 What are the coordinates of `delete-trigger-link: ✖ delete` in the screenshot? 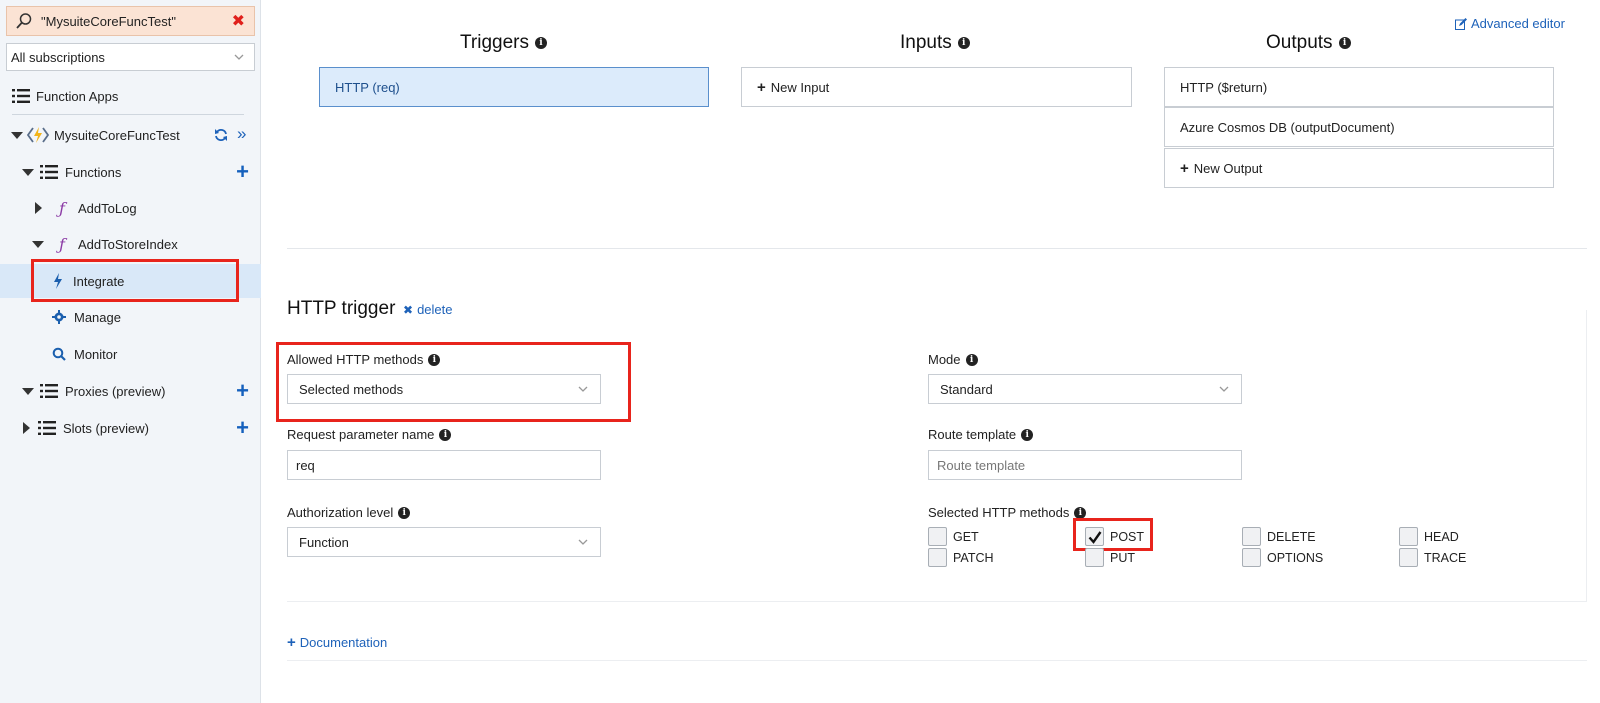 It's located at (427, 309).